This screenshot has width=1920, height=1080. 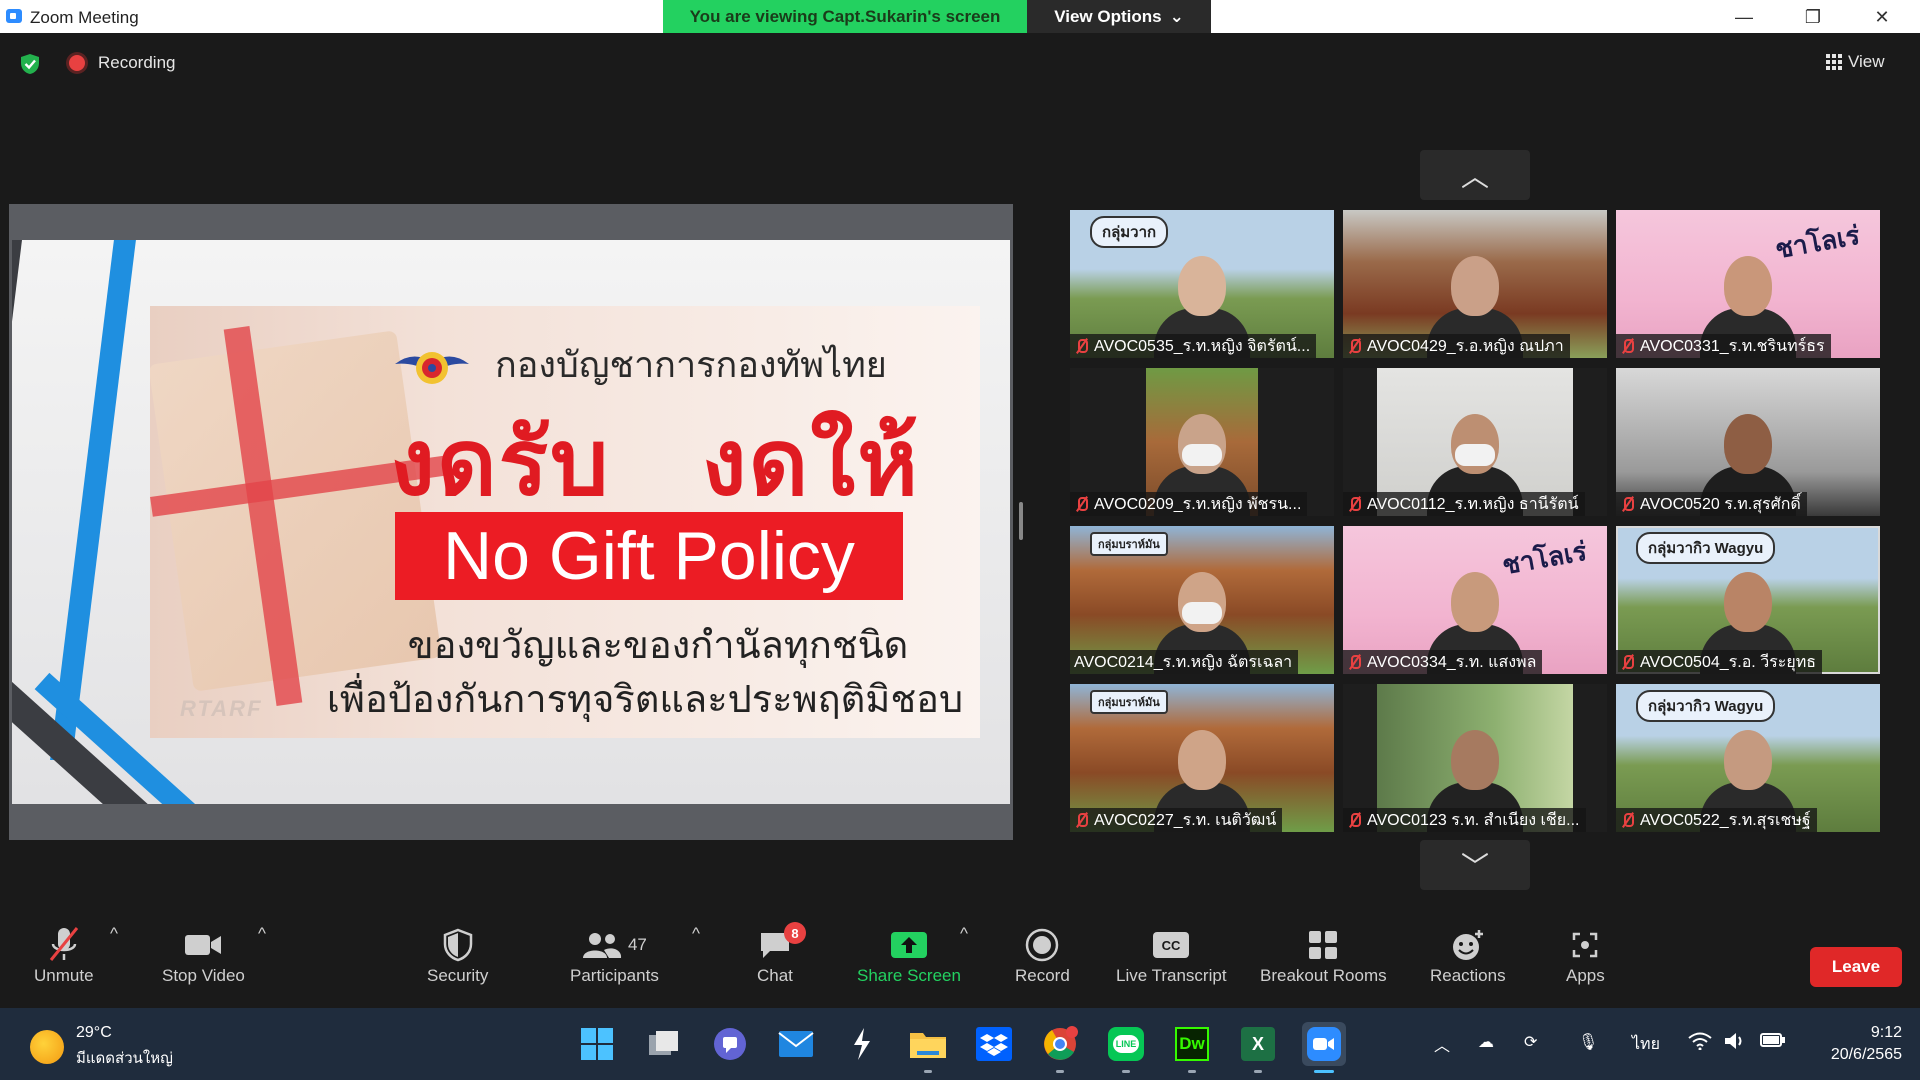 I want to click on encryption-shield-icon, so click(x=30, y=64).